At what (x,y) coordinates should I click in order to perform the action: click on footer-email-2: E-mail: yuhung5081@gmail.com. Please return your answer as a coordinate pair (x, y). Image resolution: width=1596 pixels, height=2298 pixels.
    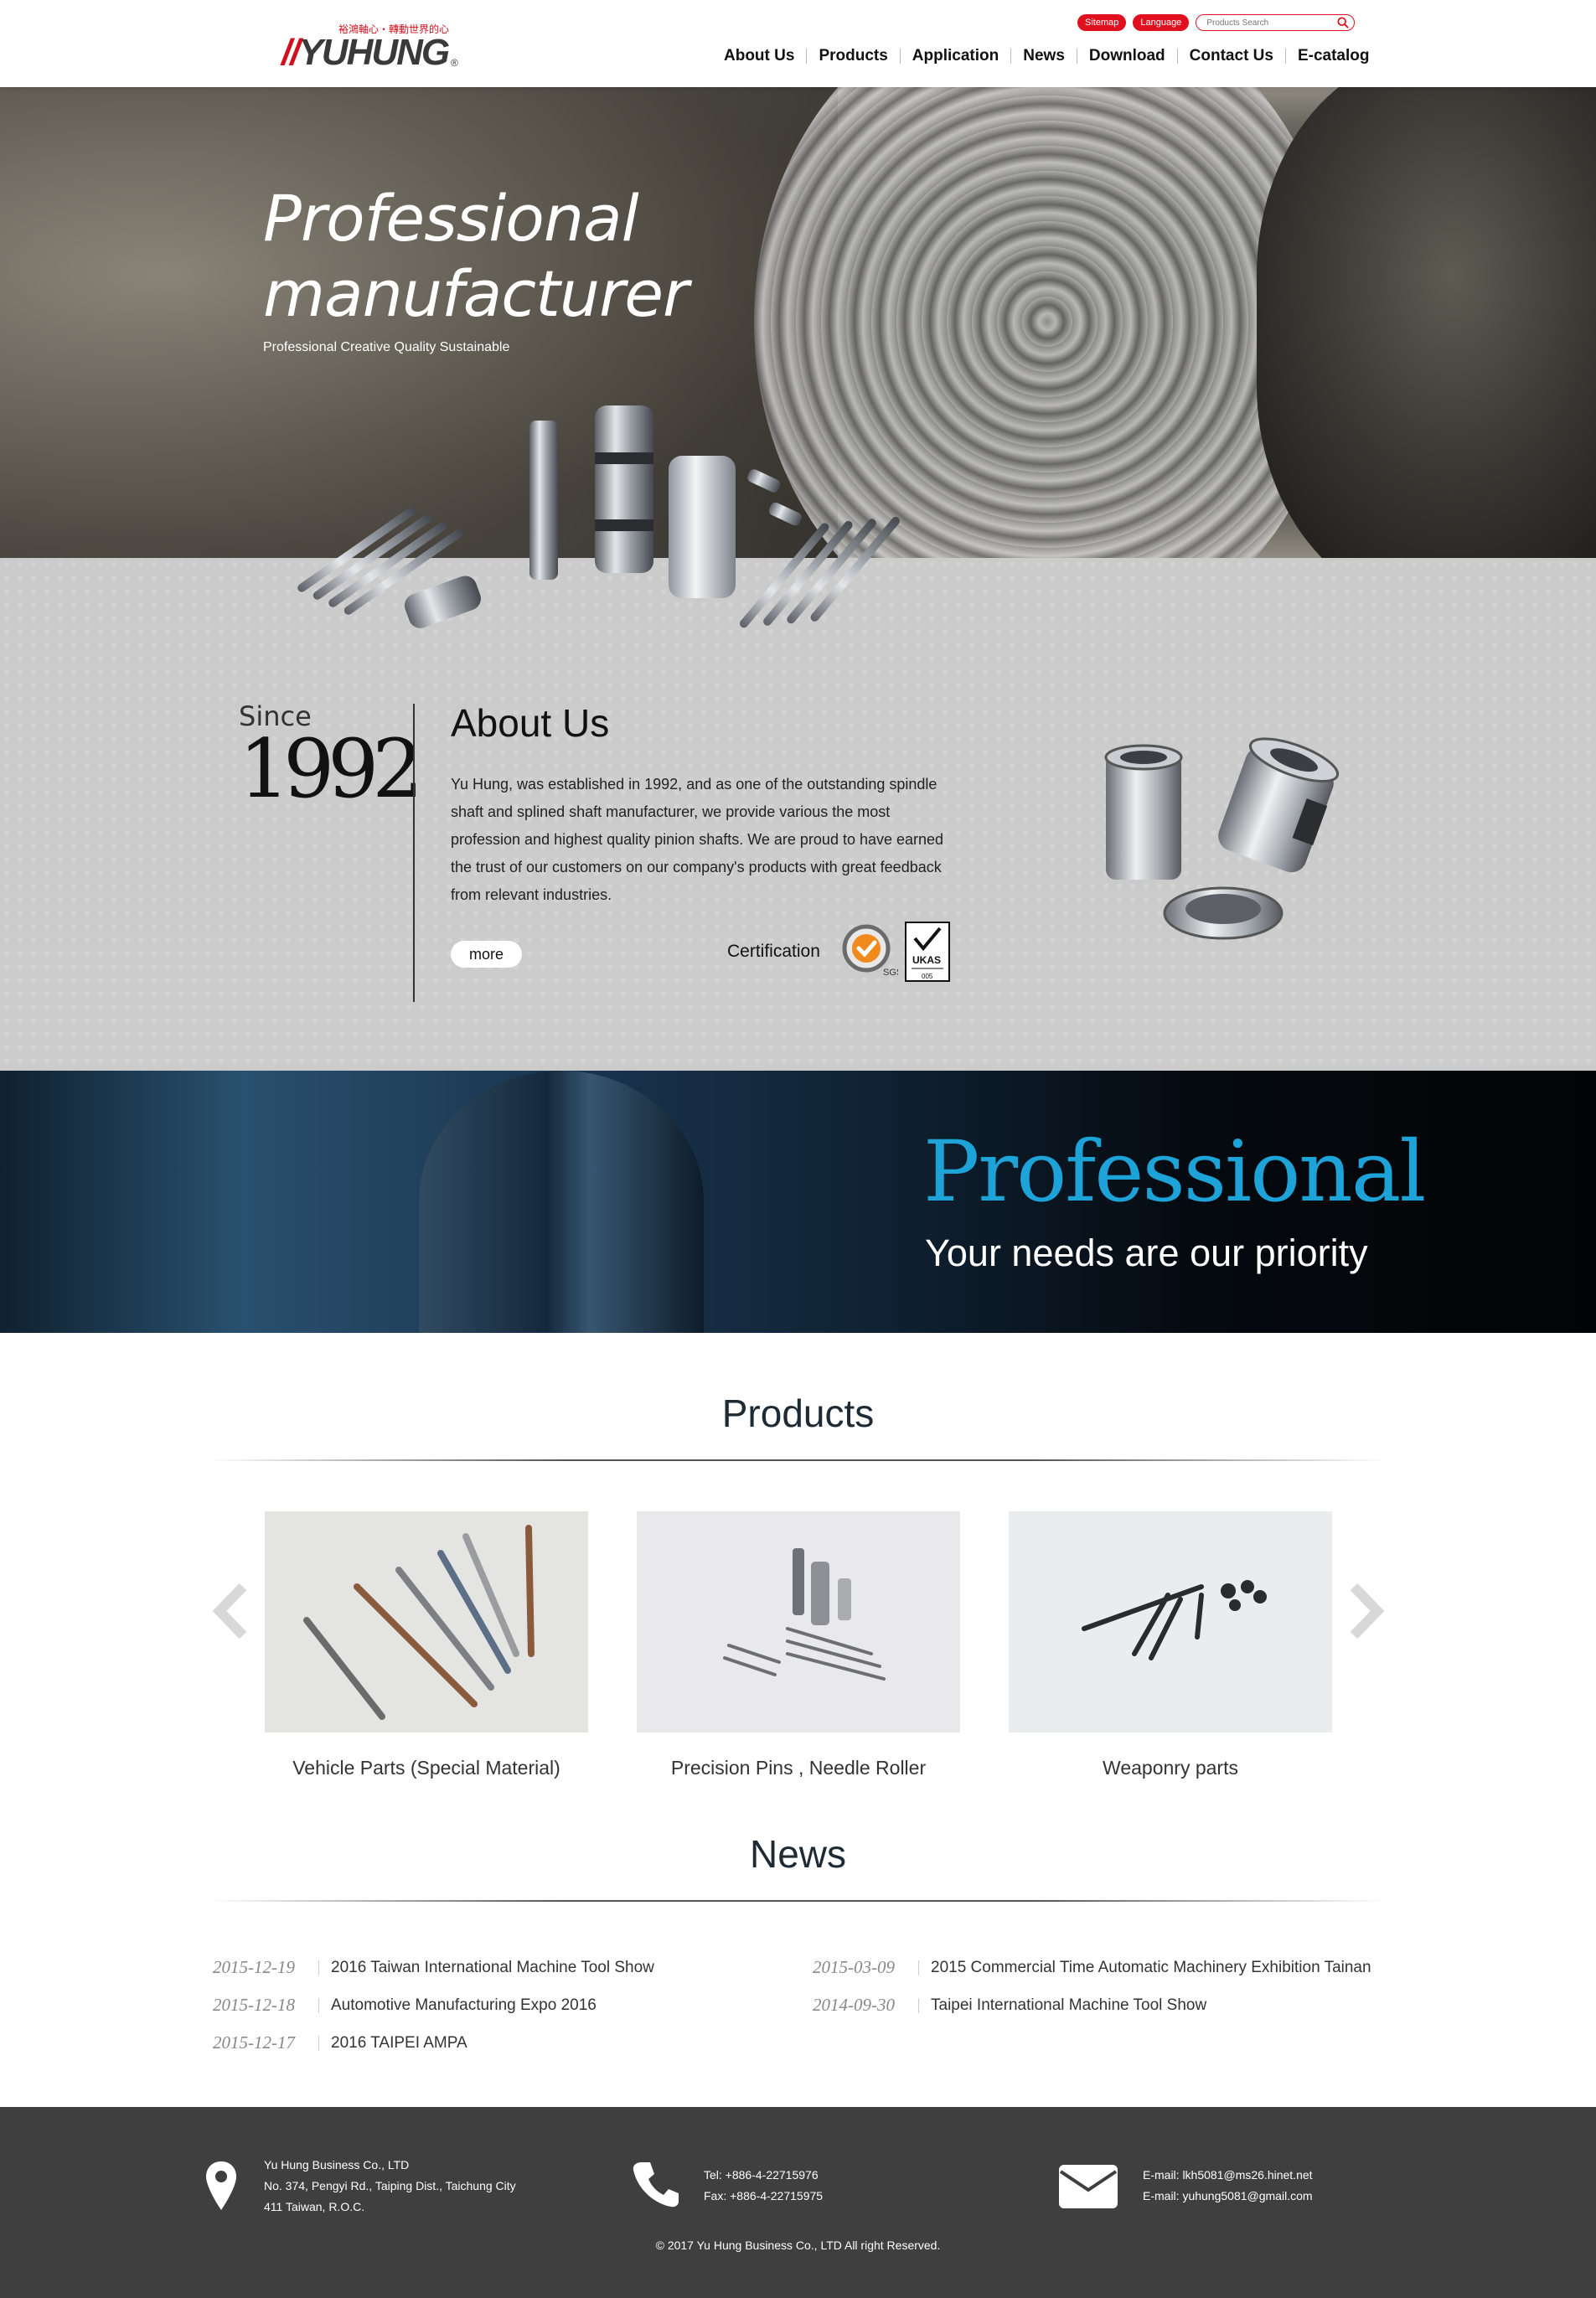
    Looking at the image, I should click on (1228, 2196).